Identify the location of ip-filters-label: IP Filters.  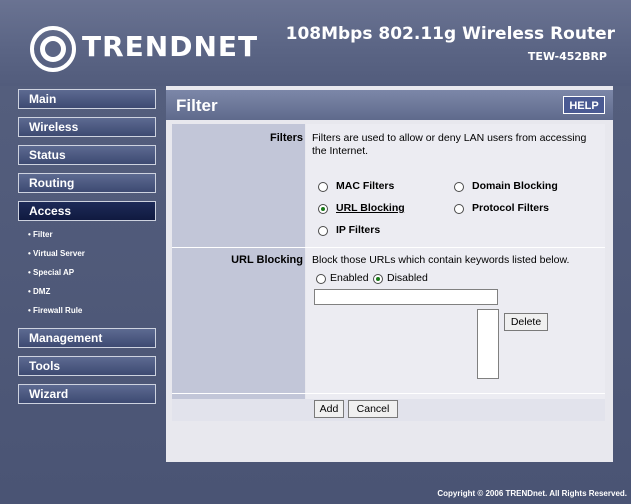
(358, 230).